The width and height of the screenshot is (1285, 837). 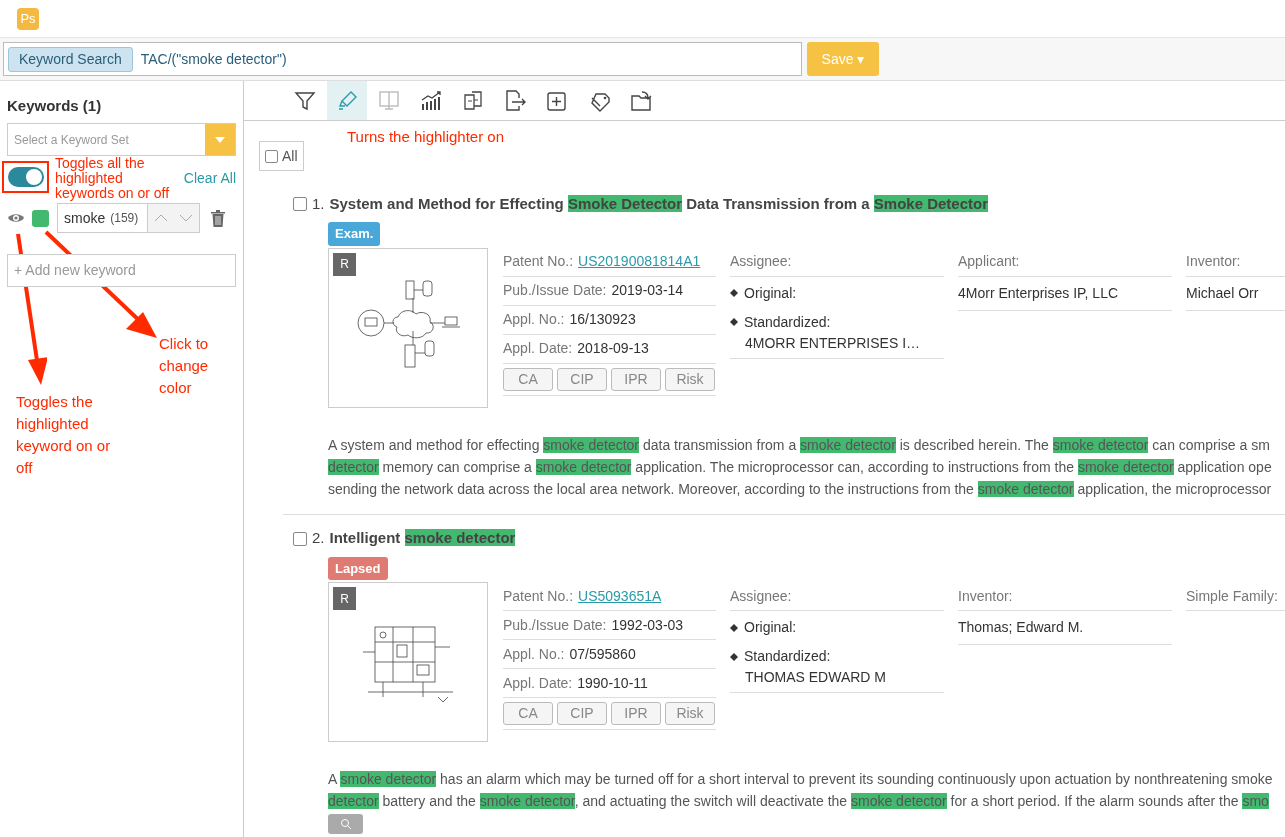 I want to click on highlight-frame, so click(x=25, y=177).